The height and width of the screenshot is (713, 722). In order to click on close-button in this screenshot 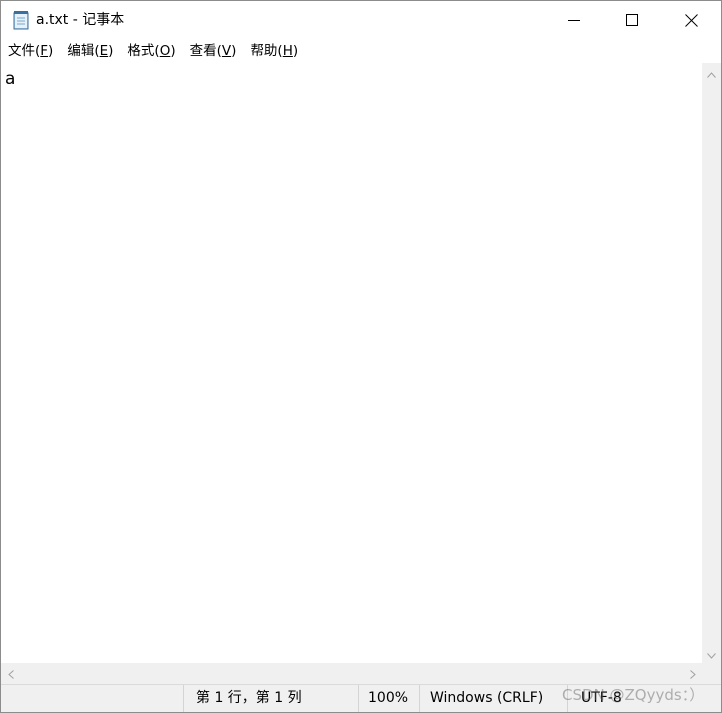, I will do `click(691, 20)`.